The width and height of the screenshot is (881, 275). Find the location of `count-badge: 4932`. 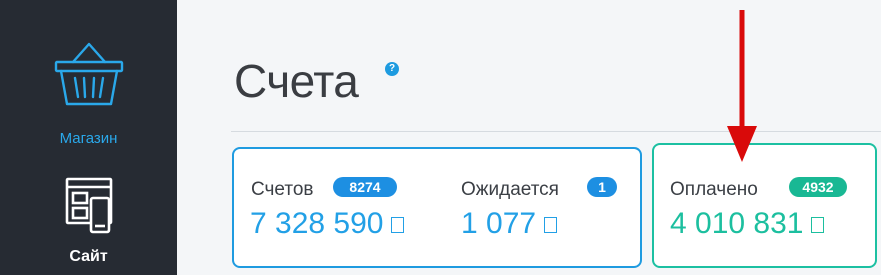

count-badge: 4932 is located at coordinates (818, 187).